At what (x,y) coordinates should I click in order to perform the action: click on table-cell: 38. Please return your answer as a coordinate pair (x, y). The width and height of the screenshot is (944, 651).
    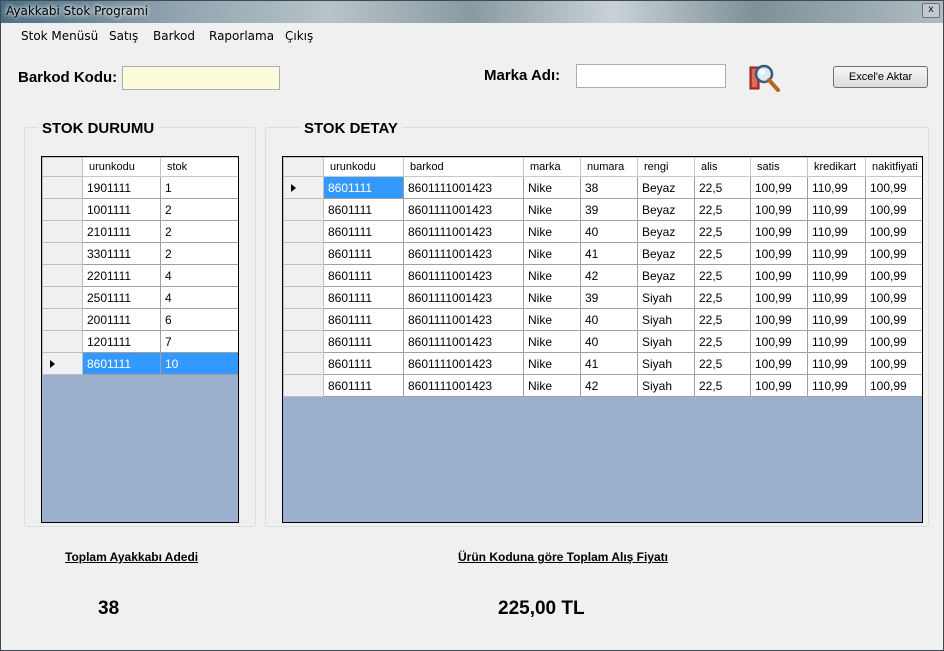
    Looking at the image, I should click on (609, 187).